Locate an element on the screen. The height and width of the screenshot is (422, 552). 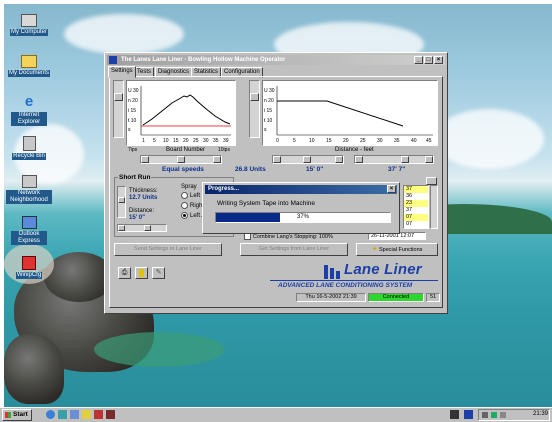
distance-value: 15' 0" is located at coordinates (137, 218).